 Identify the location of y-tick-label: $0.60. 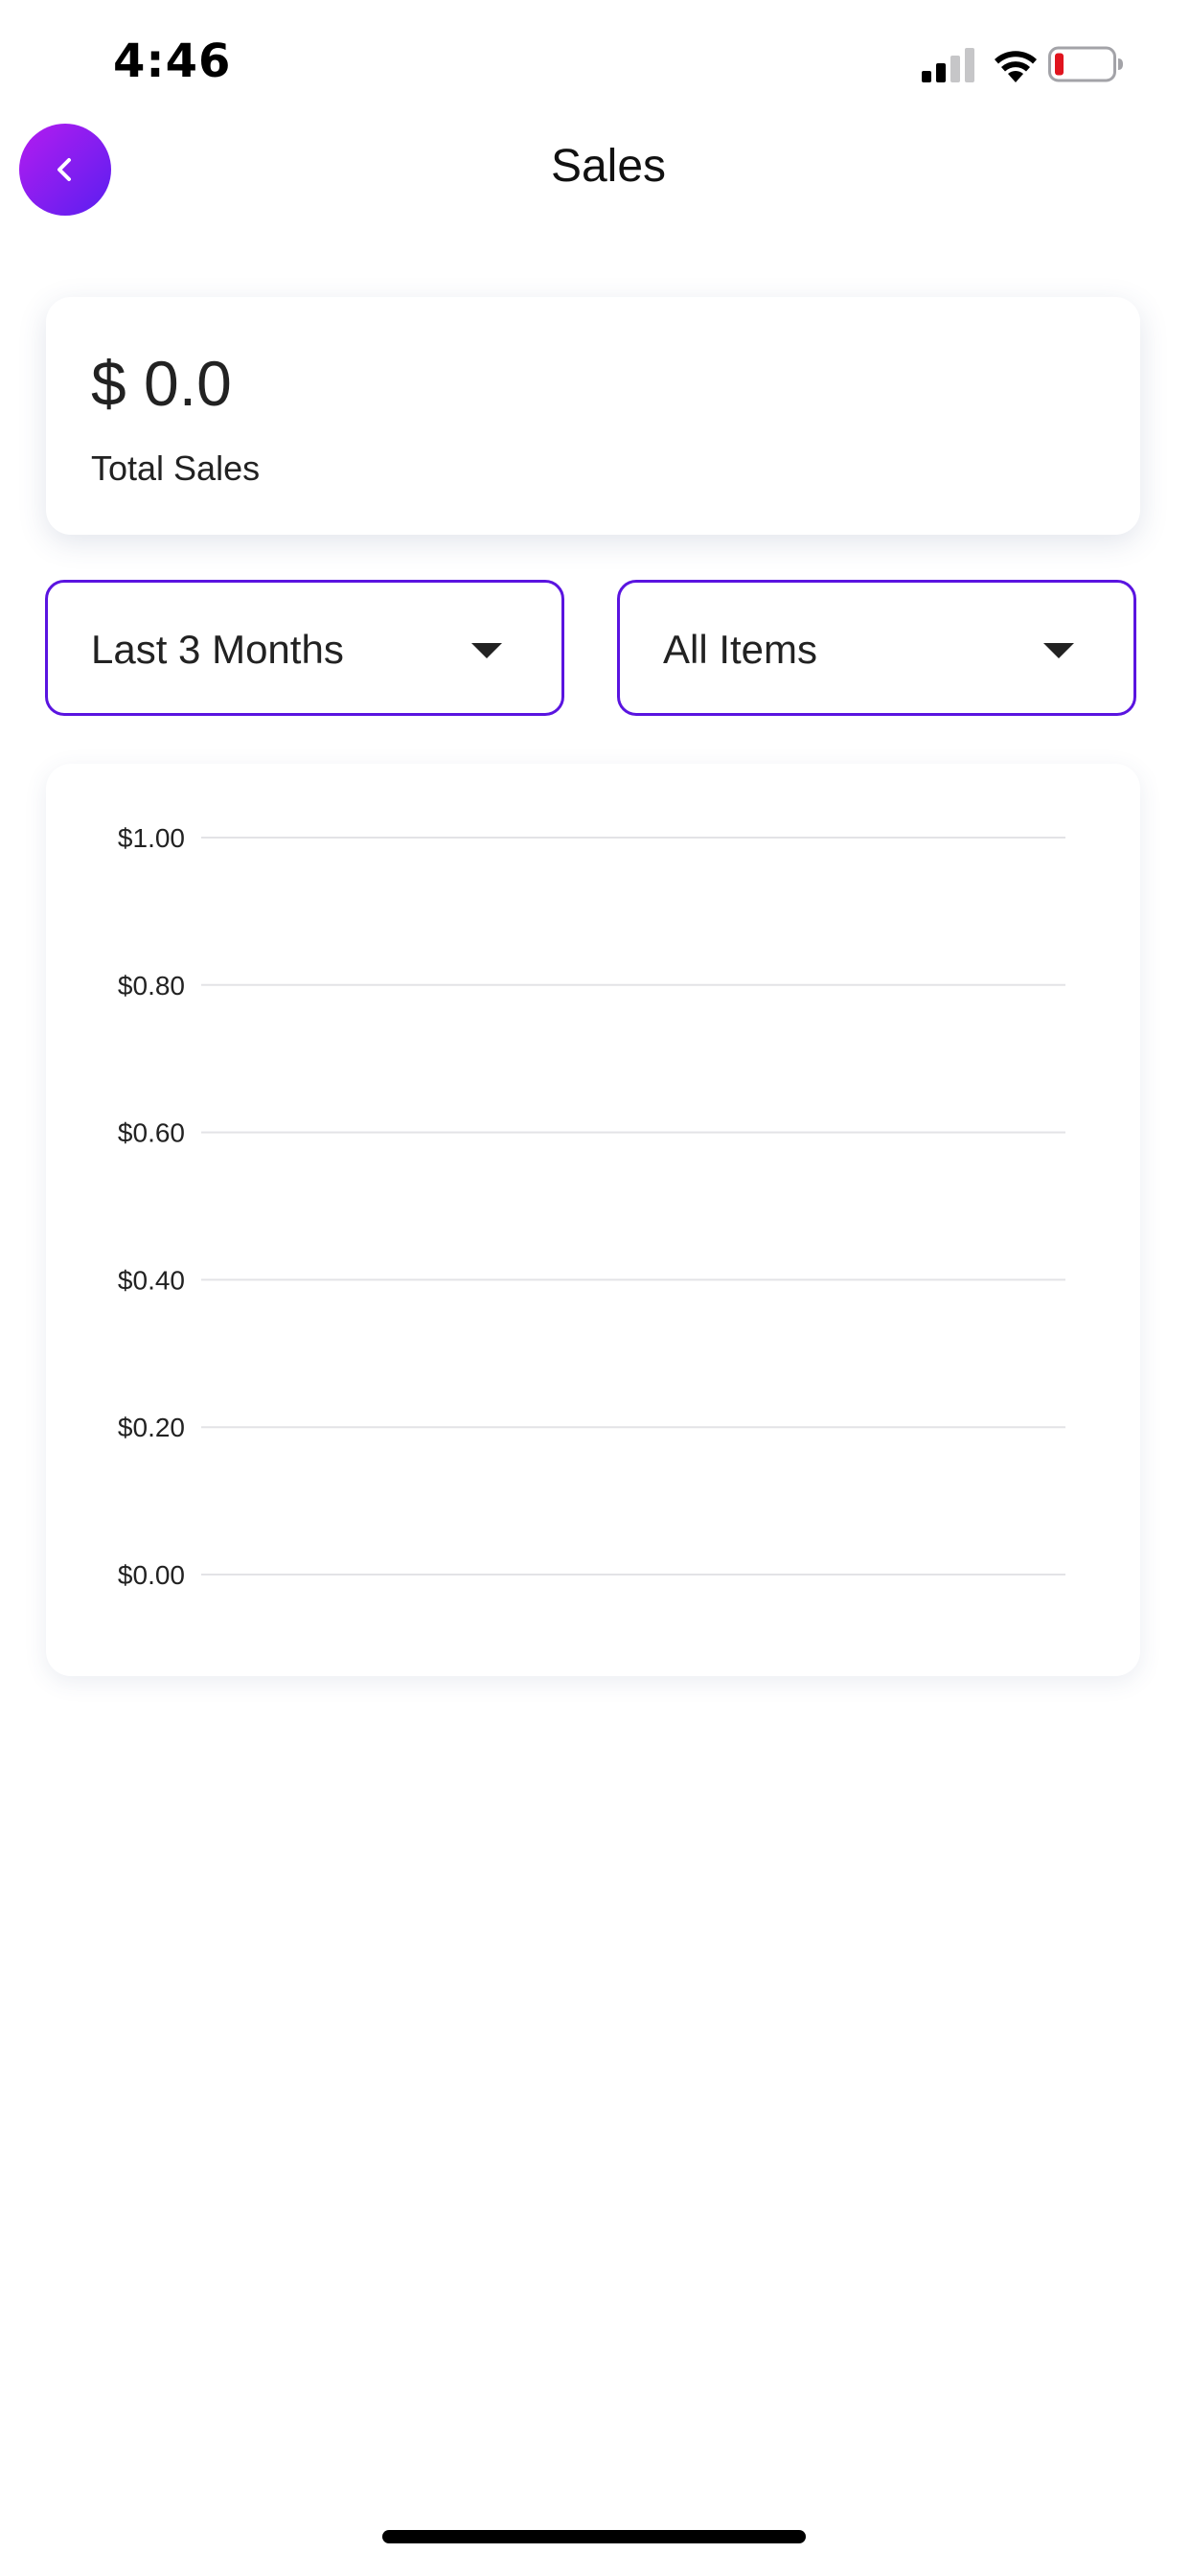
(151, 1133).